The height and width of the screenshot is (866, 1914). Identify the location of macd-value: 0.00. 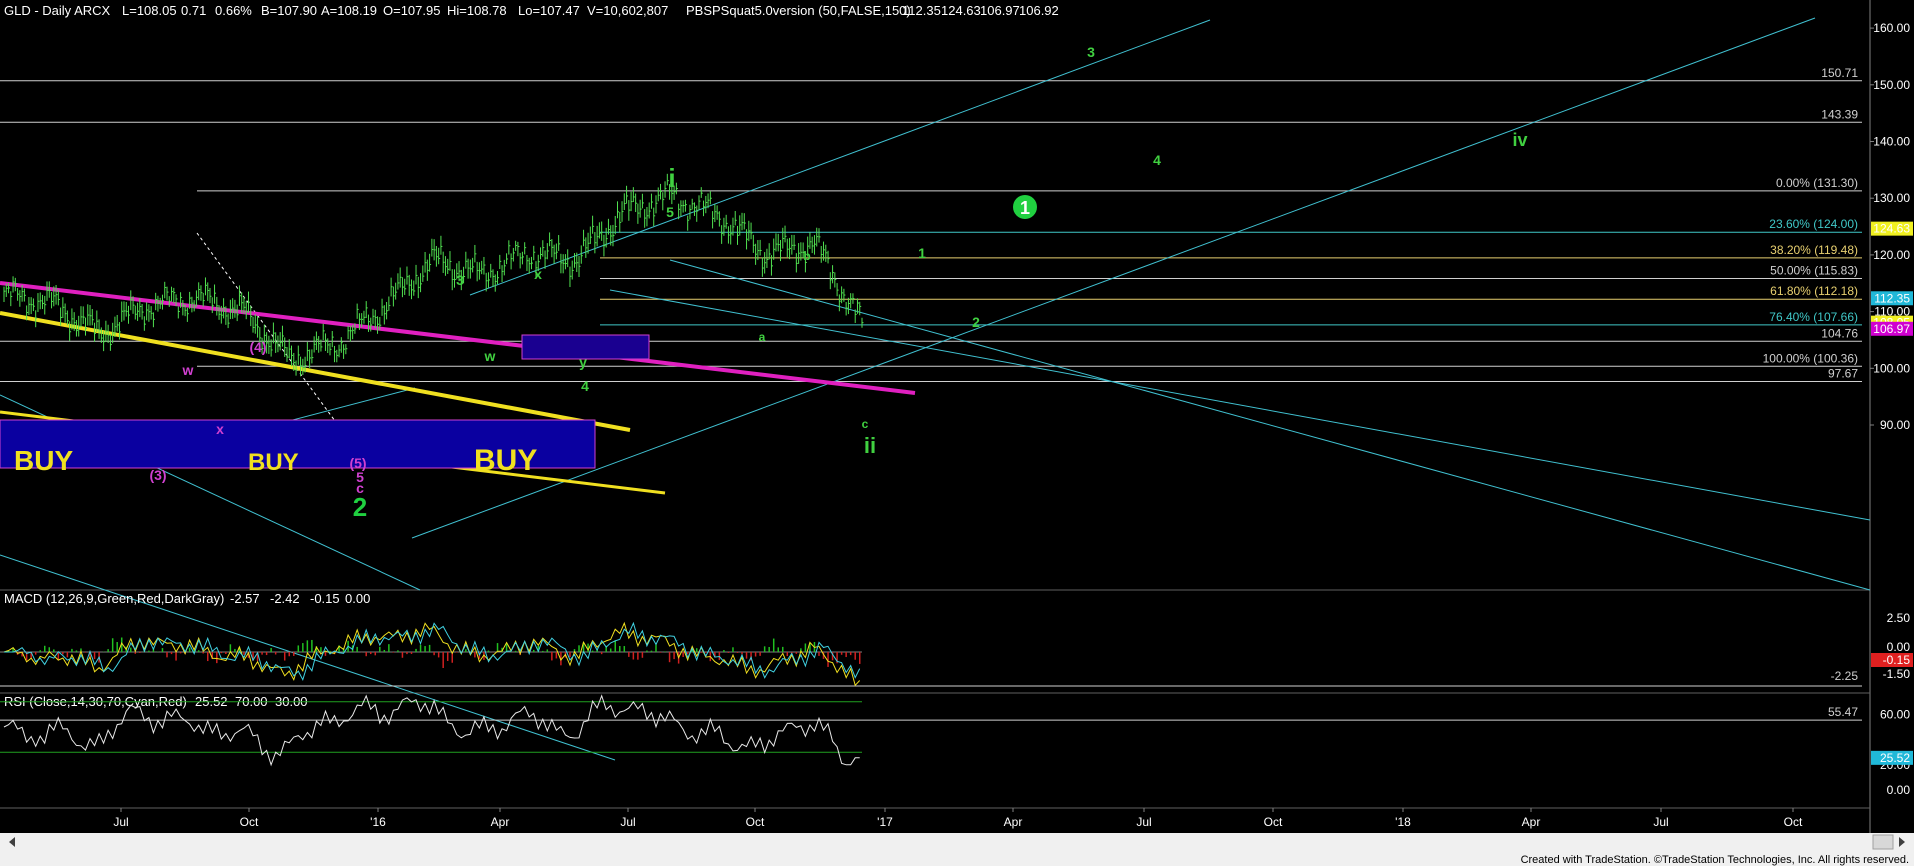
(357, 598).